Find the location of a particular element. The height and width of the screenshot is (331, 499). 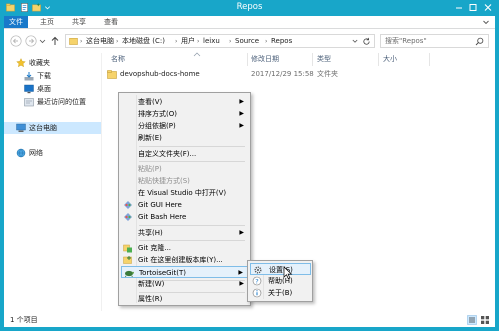

breadcrumb-users: 用户 is located at coordinates (188, 41).